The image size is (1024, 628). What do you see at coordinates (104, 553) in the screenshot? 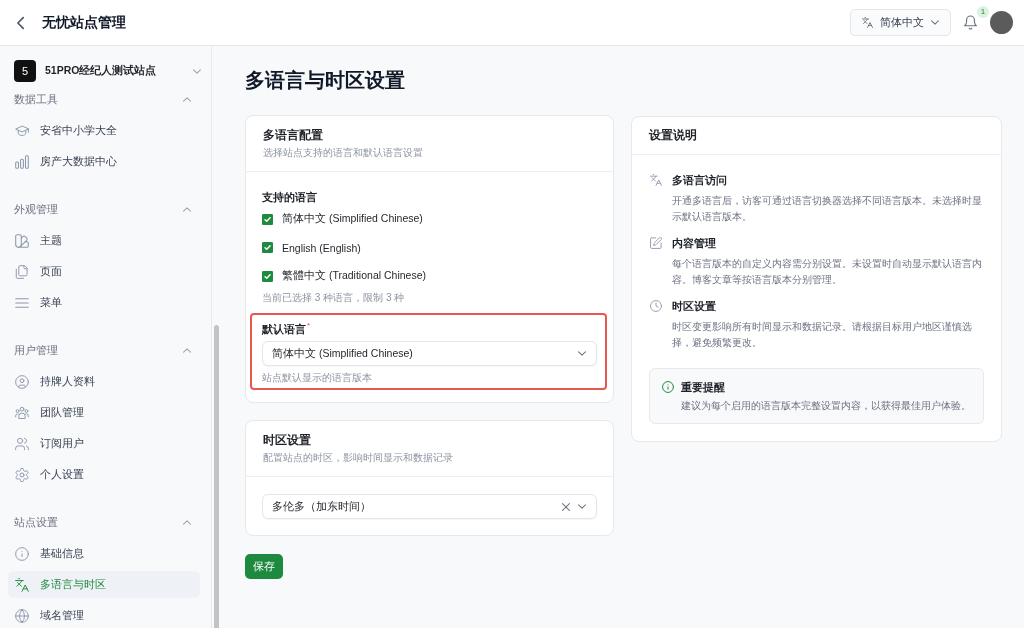
I see `sidebar-item: 基础信息` at bounding box center [104, 553].